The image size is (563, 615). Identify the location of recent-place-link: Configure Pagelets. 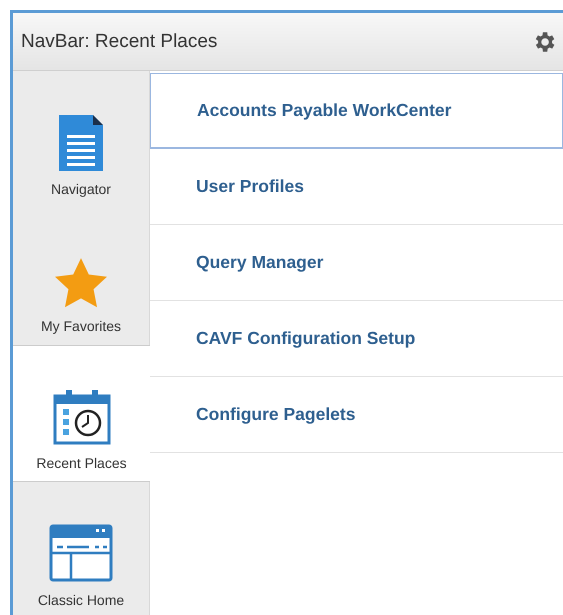
(356, 415).